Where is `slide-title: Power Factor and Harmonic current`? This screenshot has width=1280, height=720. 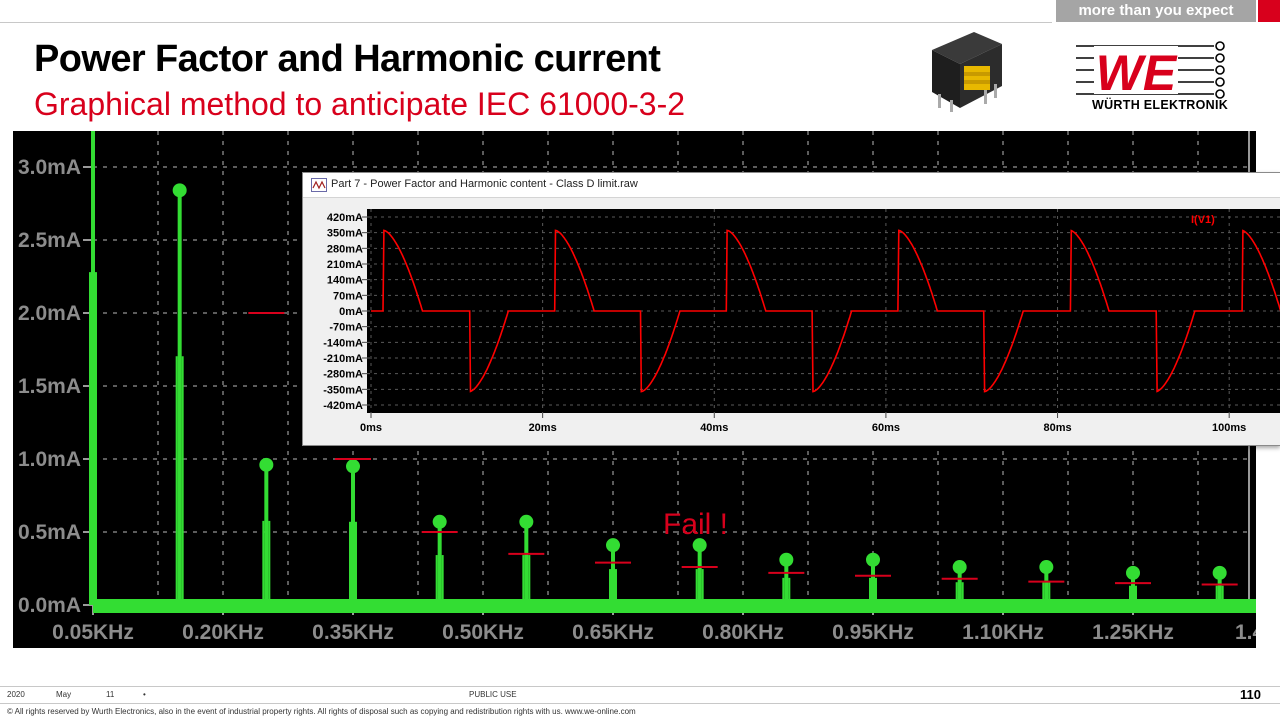
slide-title: Power Factor and Harmonic current is located at coordinates (347, 59).